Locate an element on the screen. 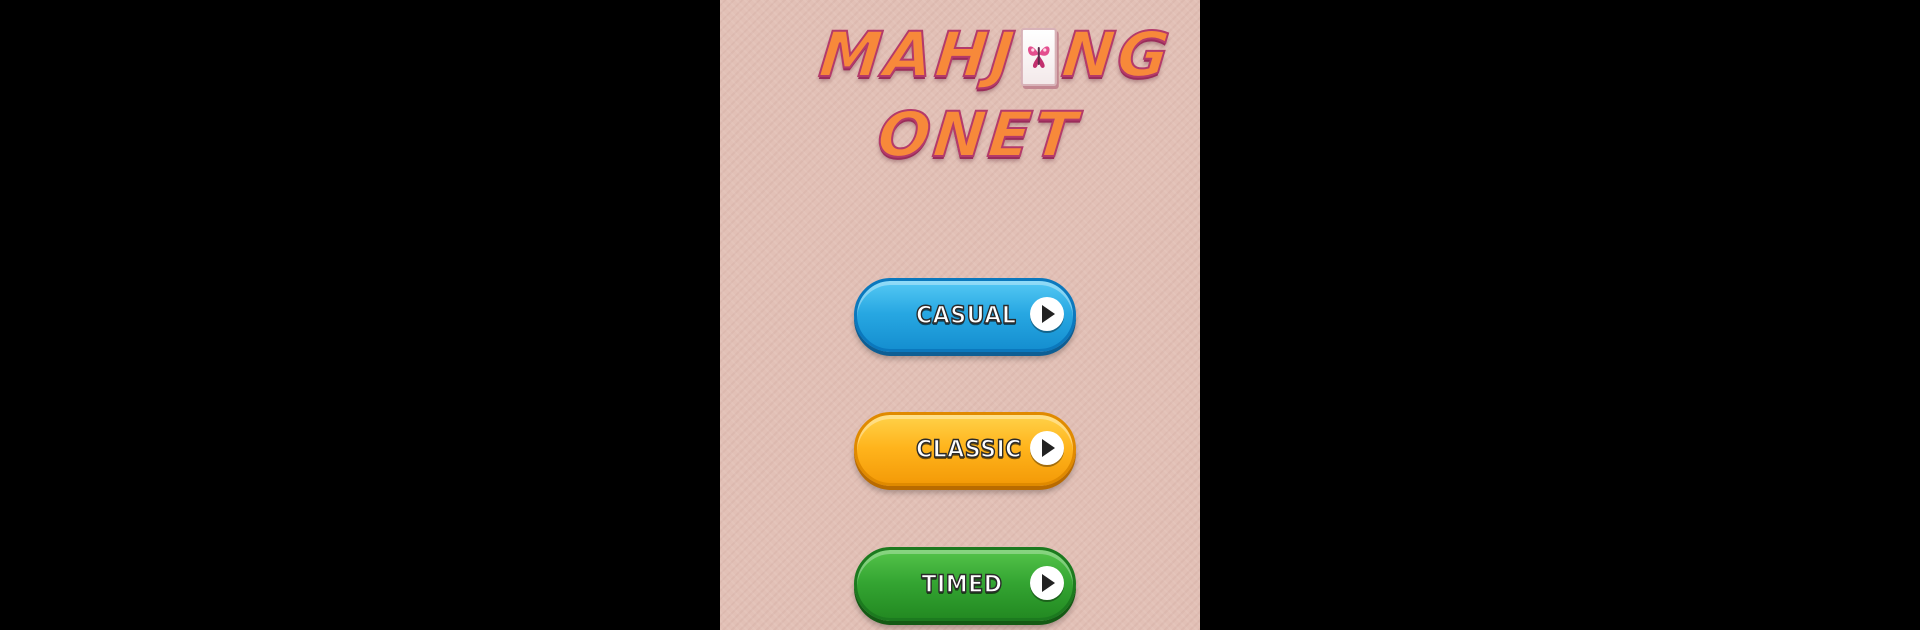 Image resolution: width=1920 pixels, height=630 pixels. classic-mode-button: CLASSIC is located at coordinates (965, 449).